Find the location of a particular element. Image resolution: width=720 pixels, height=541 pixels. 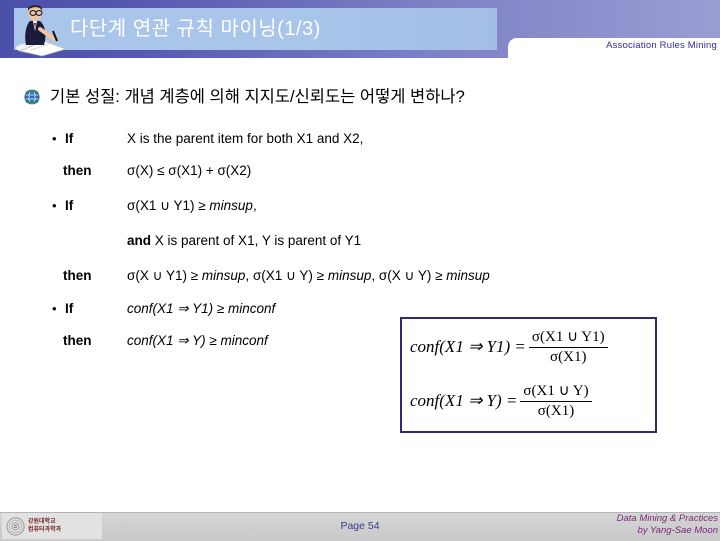

subtitle-label: Association Rules Mining is located at coordinates (661, 45).